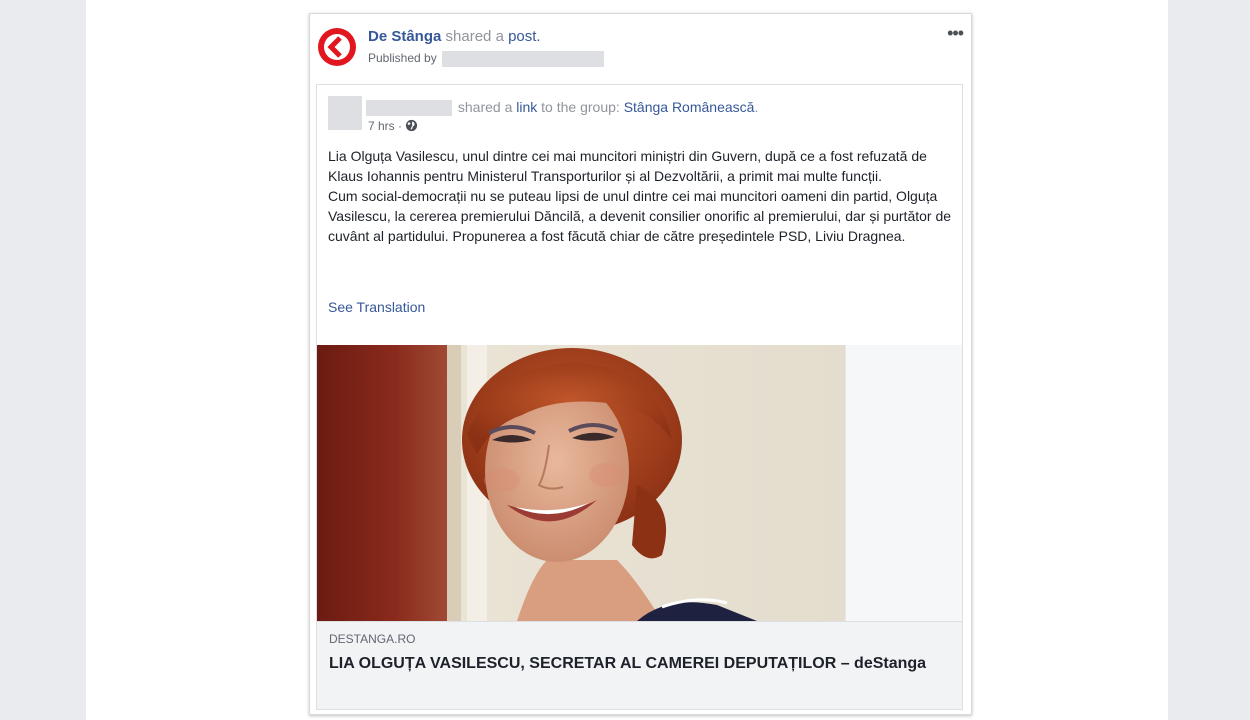  Describe the element at coordinates (411, 125) in the screenshot. I see `globe-icon` at that location.